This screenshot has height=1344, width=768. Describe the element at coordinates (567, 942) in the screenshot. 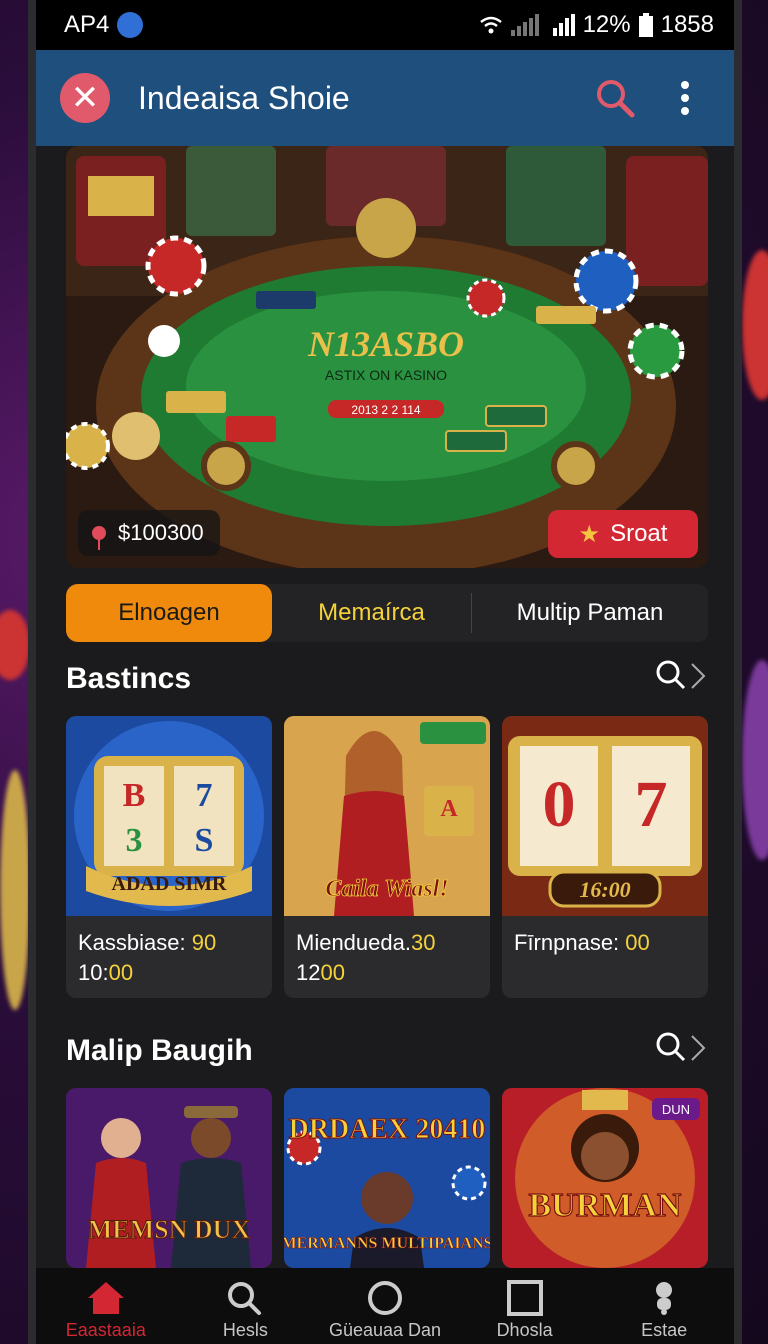

I see `game-stat-label: Fīrnpnase:` at that location.